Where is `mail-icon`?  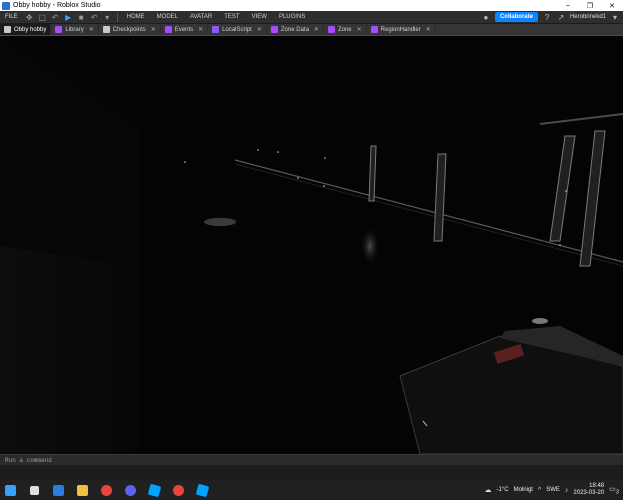
mail-icon is located at coordinates (58, 490).